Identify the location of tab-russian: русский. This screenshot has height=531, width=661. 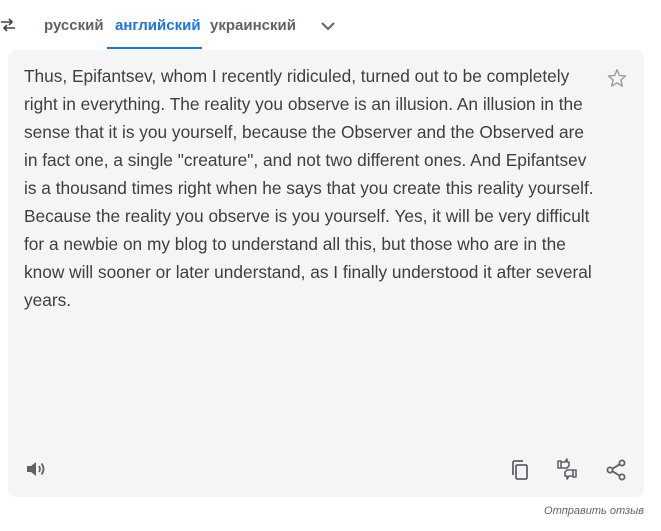
(74, 25).